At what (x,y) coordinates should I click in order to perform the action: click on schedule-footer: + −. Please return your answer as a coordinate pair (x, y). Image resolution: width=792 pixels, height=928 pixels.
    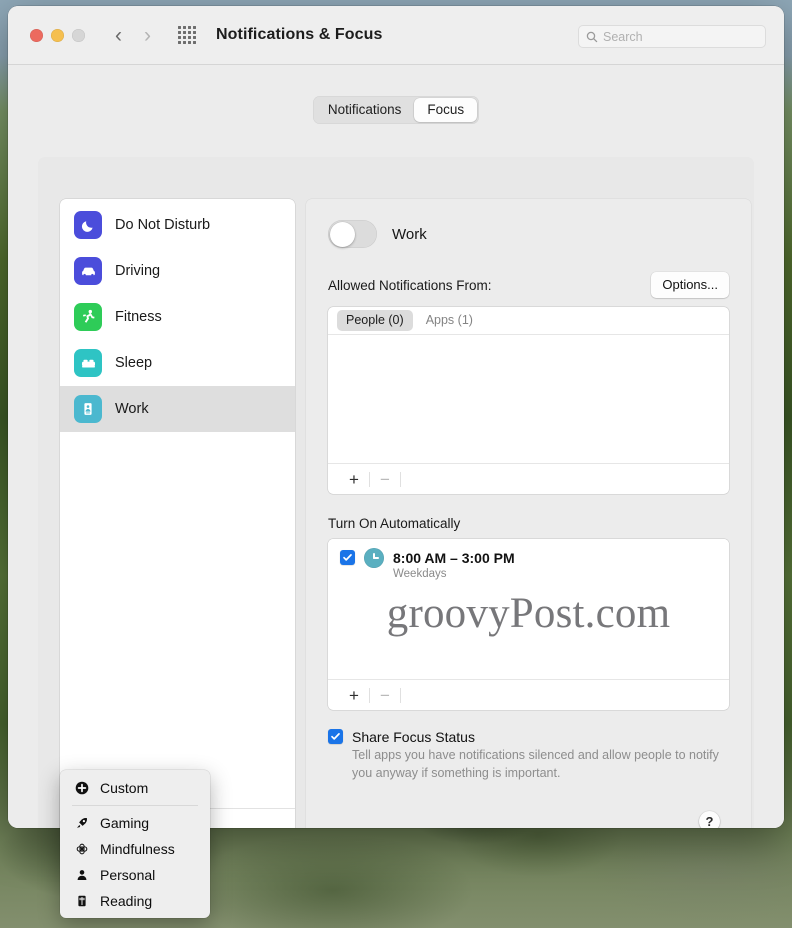
    Looking at the image, I should click on (528, 694).